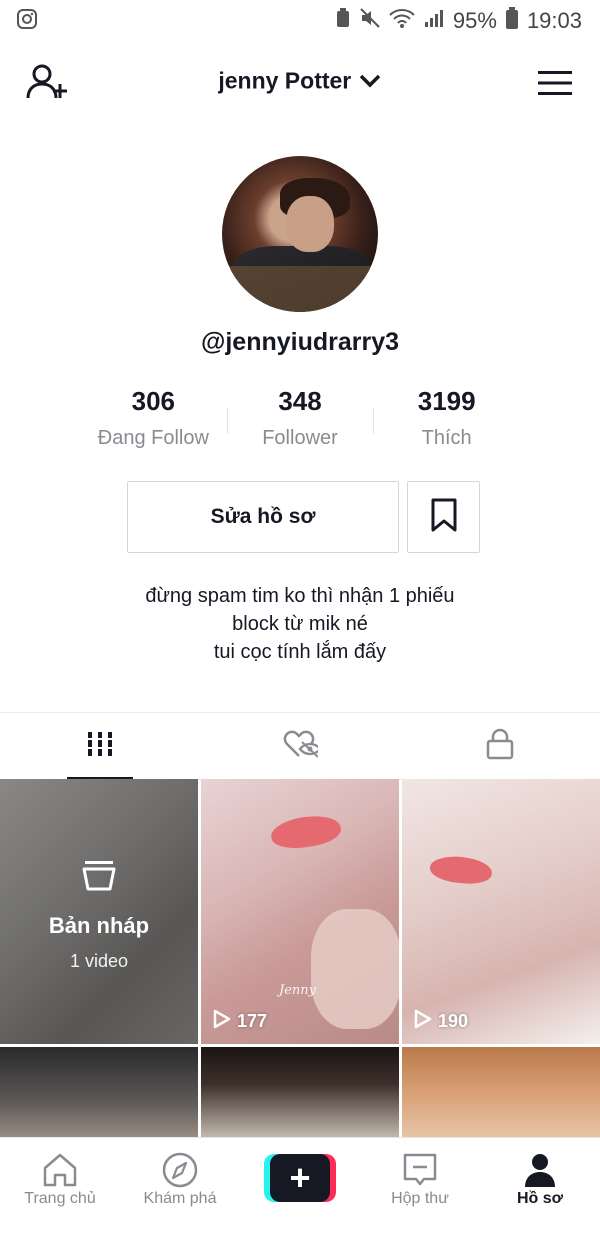  Describe the element at coordinates (512, 21) in the screenshot. I see `battery-icon` at that location.